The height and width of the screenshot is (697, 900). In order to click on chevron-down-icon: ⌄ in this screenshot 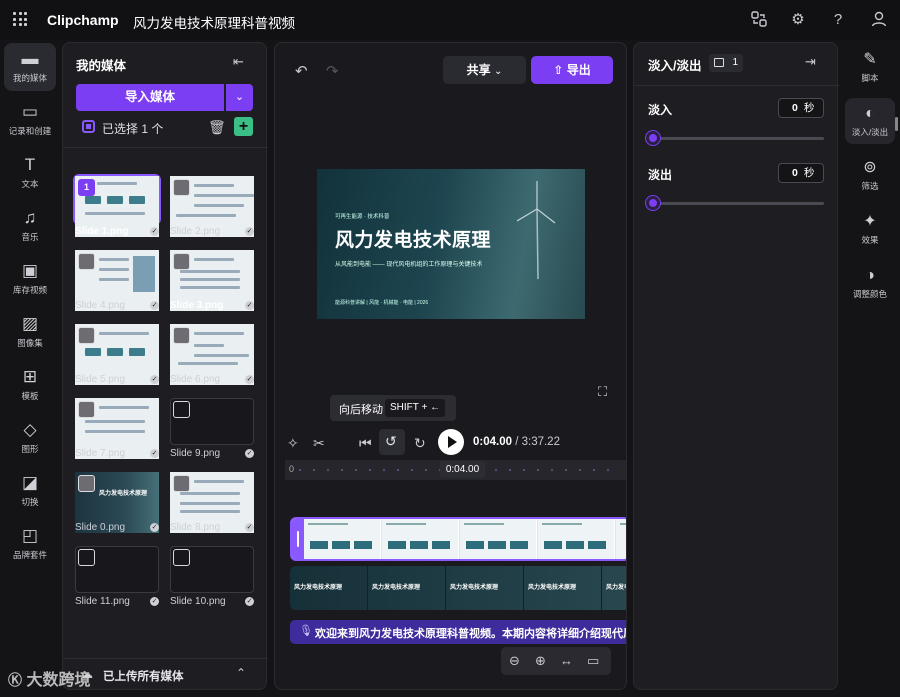, I will do `click(283, 17)`.